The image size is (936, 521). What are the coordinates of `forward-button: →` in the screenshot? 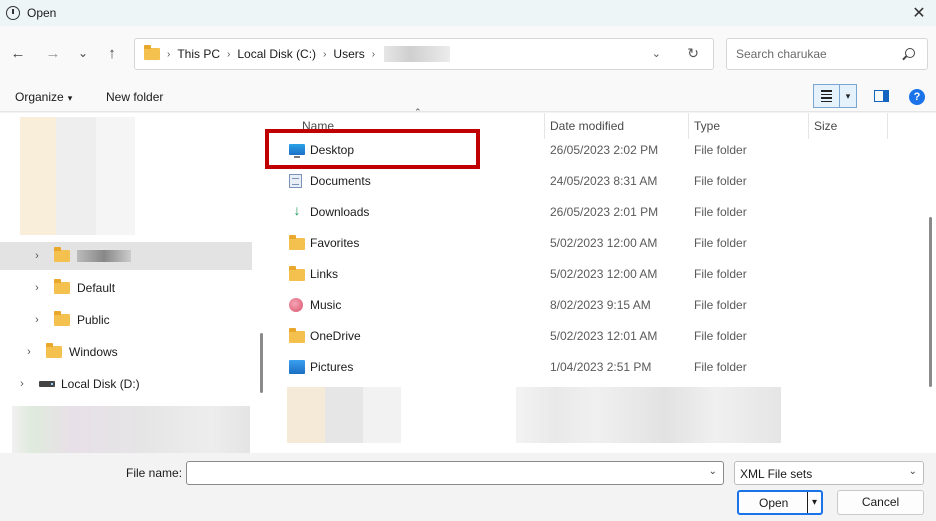 It's located at (53, 53).